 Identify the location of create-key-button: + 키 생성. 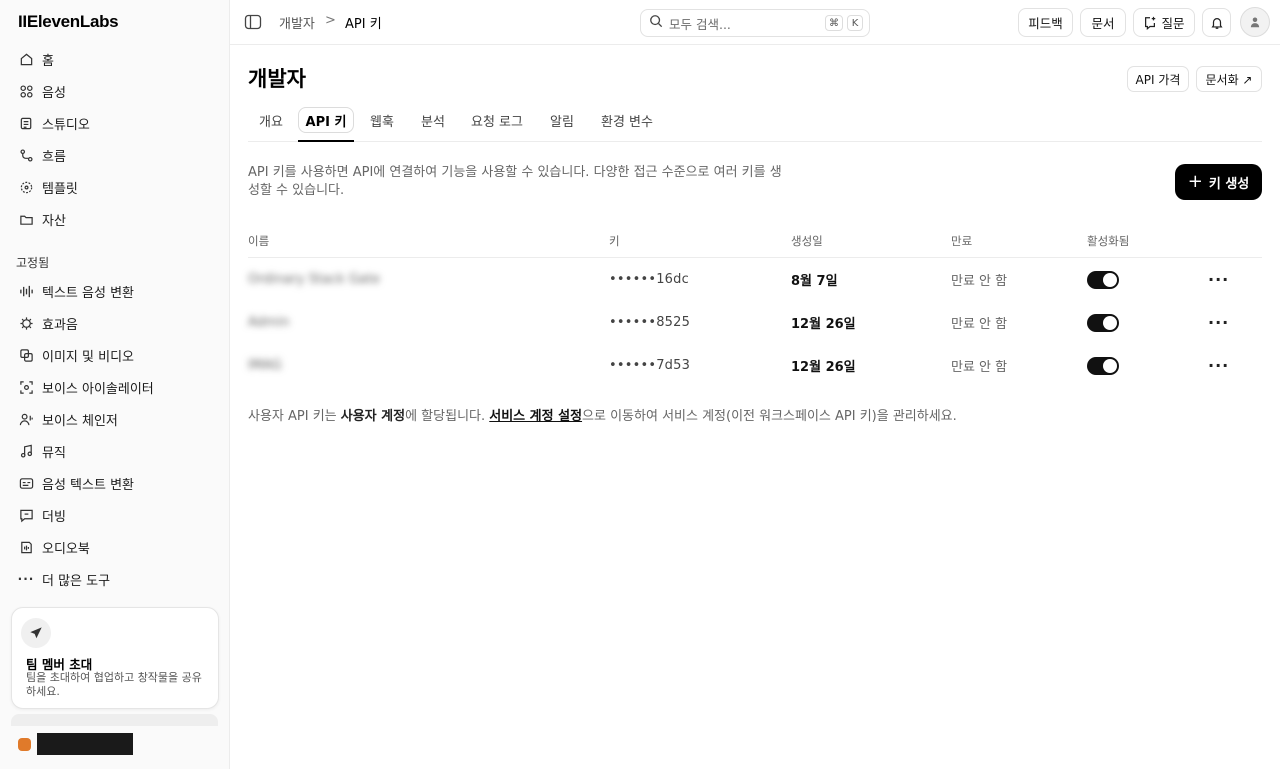
(1218, 182).